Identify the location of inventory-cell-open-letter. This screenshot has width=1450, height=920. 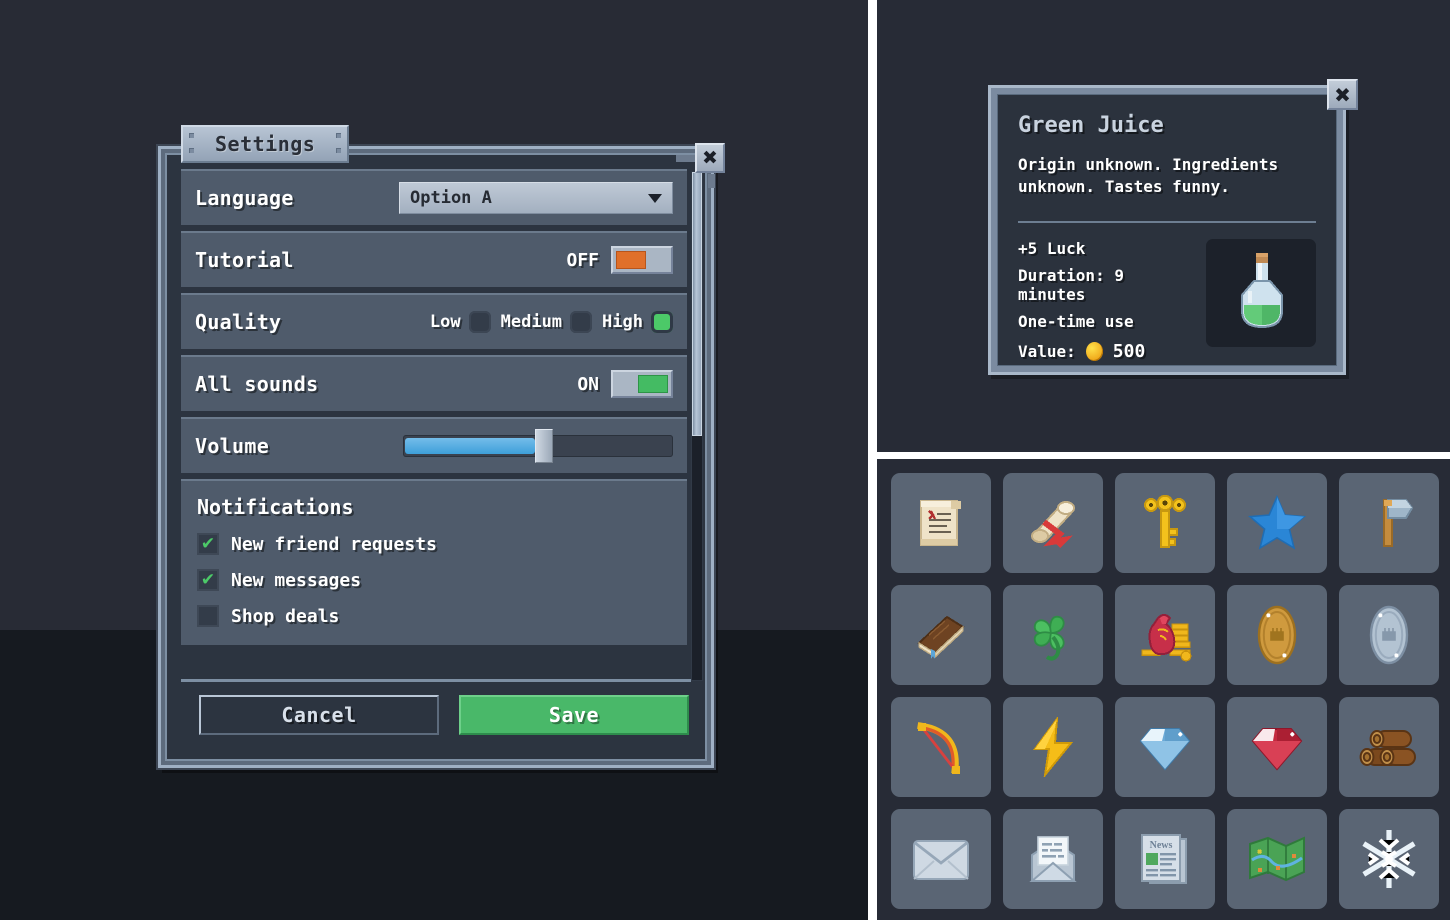
(1053, 859).